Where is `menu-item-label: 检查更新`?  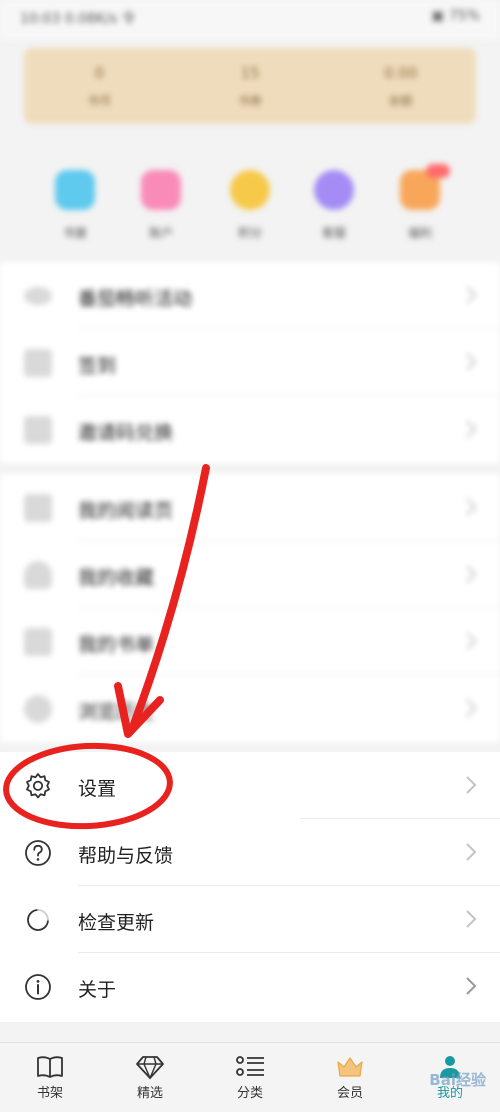
menu-item-label: 检查更新 is located at coordinates (116, 923).